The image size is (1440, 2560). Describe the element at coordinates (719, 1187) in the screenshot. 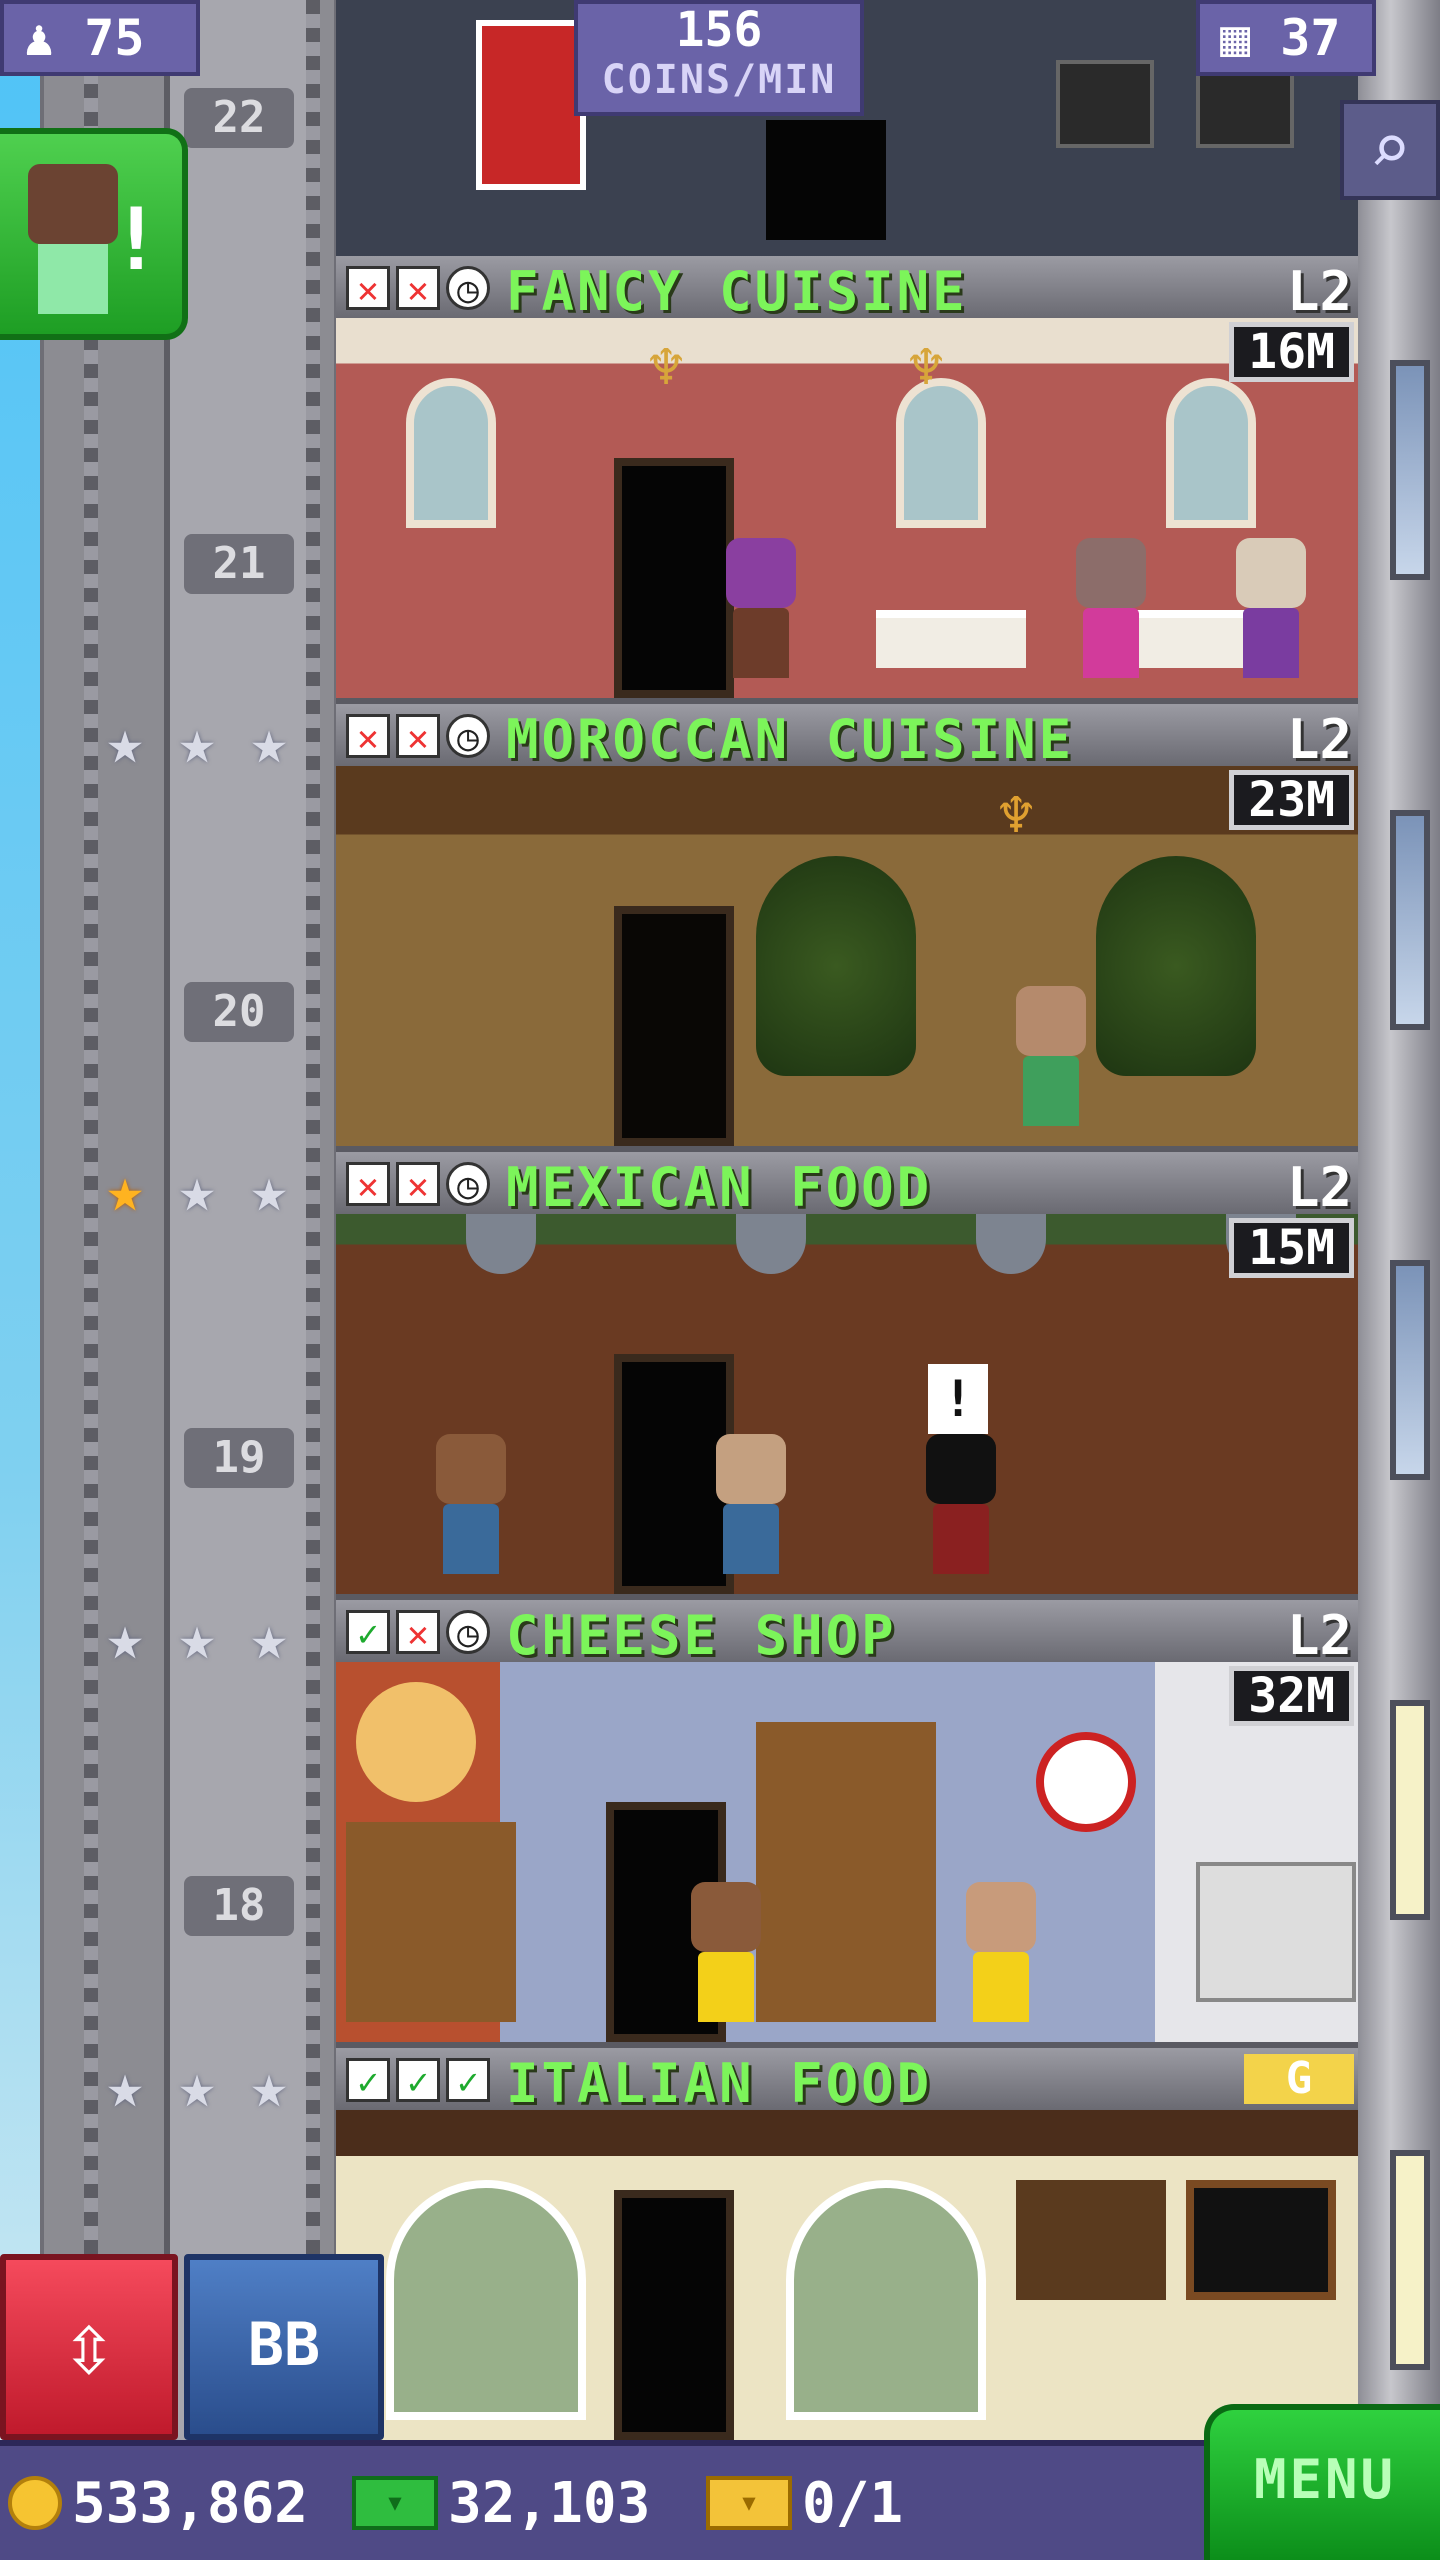

I see `floor-name: MEXICAN FOOD` at that location.